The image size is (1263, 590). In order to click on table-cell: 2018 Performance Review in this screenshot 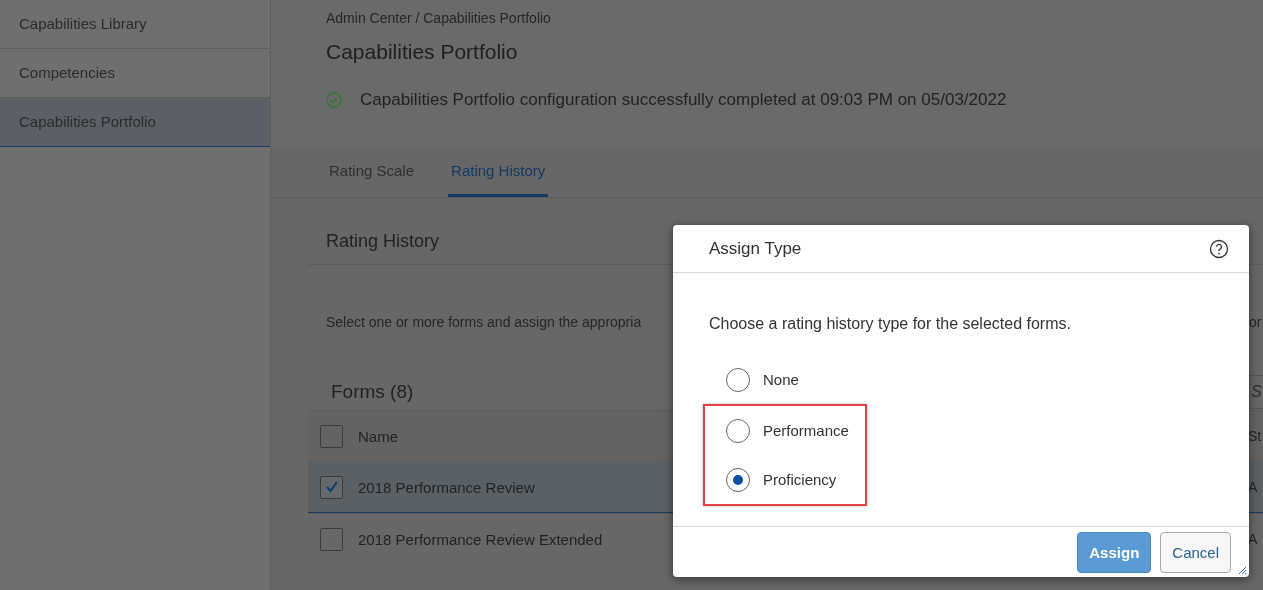, I will do `click(446, 487)`.